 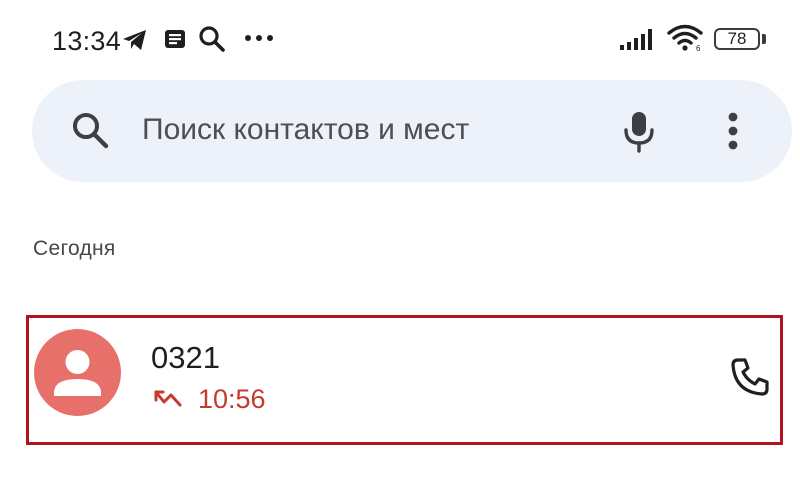 What do you see at coordinates (212, 39) in the screenshot?
I see `status-search-icon` at bounding box center [212, 39].